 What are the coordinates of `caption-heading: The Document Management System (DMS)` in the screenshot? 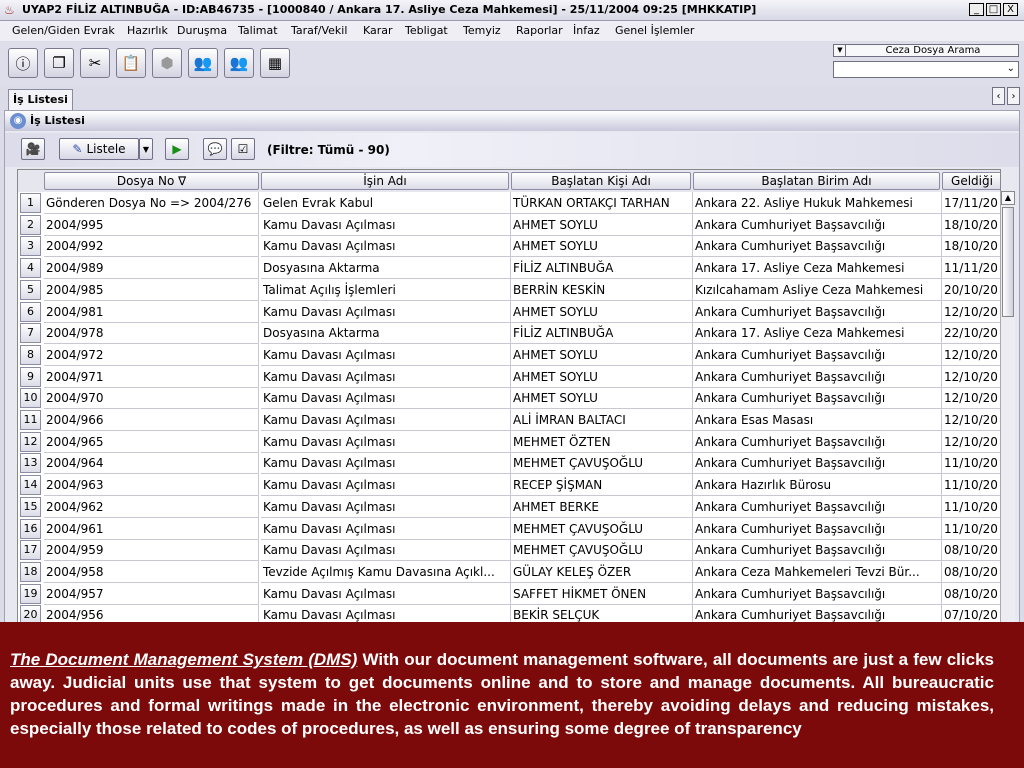 It's located at (184, 659).